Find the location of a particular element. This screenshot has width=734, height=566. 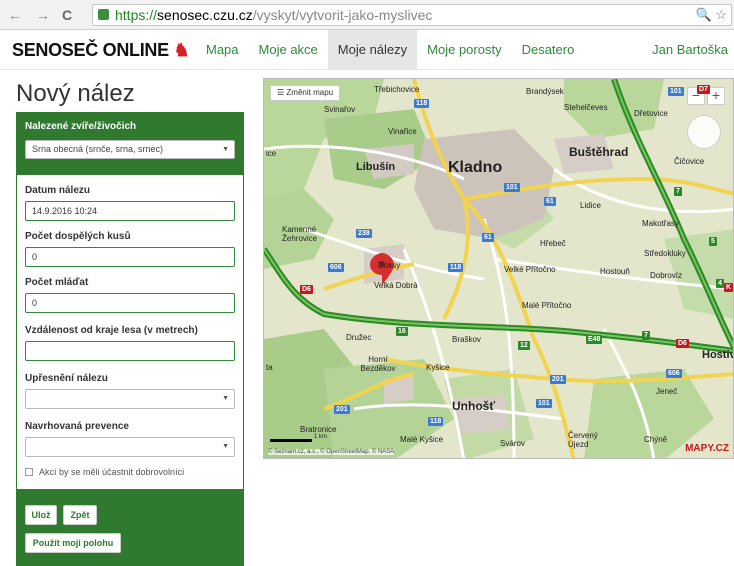

map-label: Hřebeč is located at coordinates (553, 243).